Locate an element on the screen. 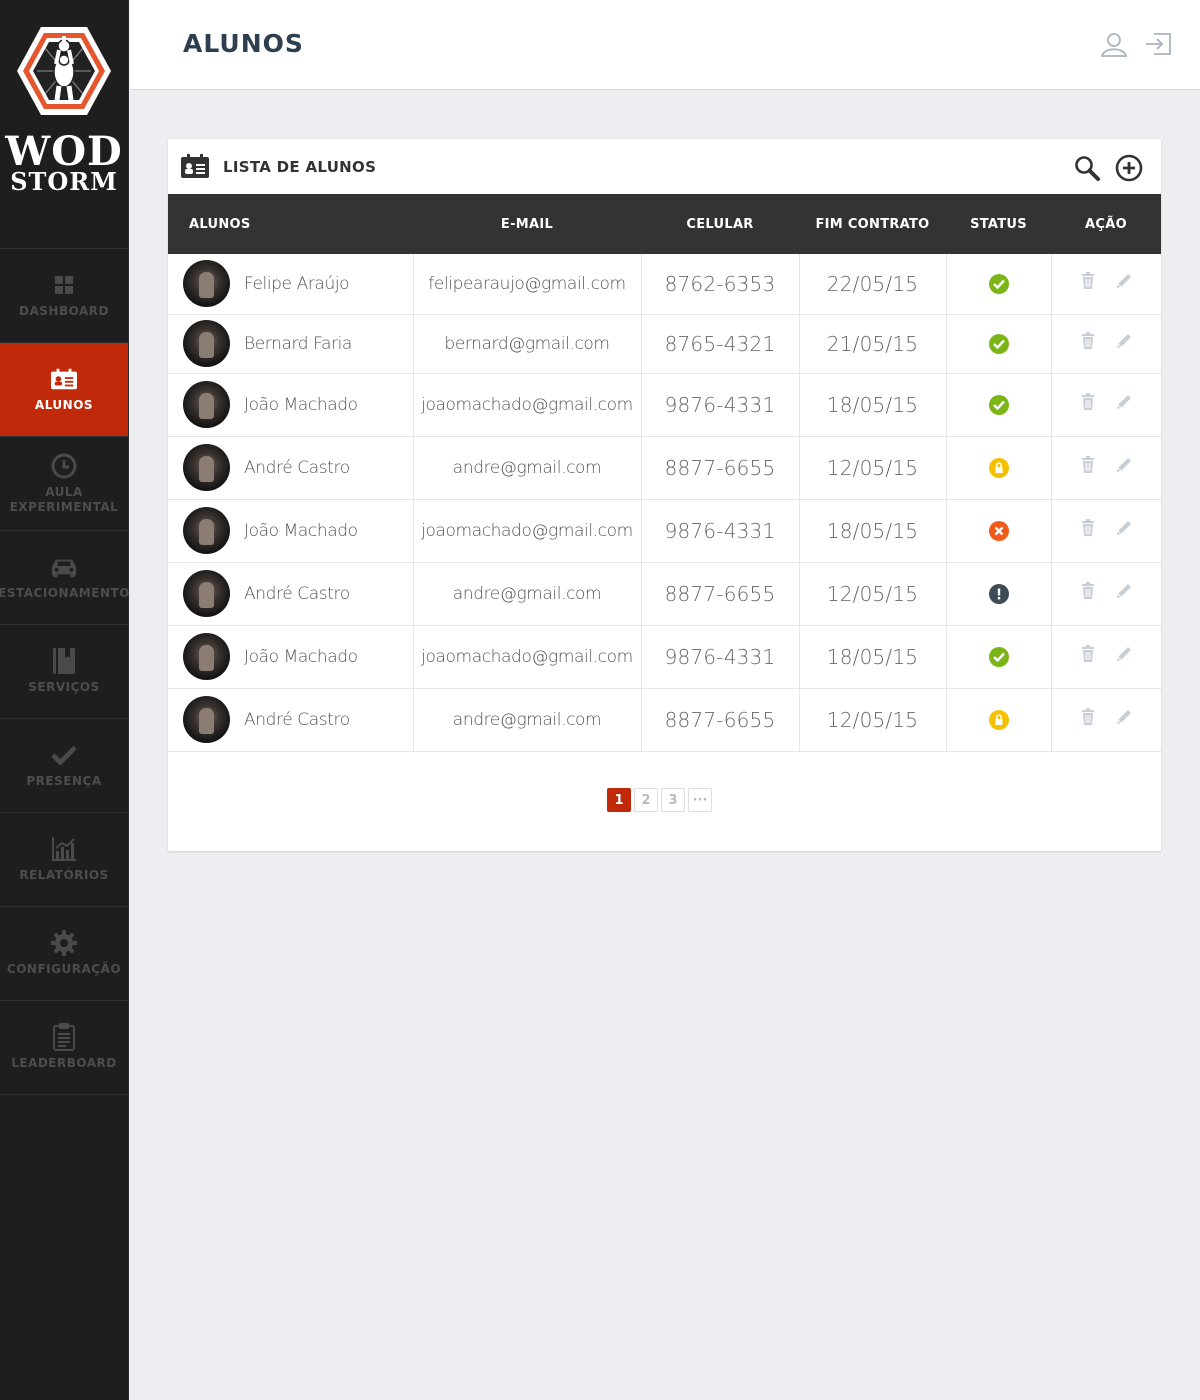 The width and height of the screenshot is (1200, 1400). logo-badge-icon is located at coordinates (64, 71).